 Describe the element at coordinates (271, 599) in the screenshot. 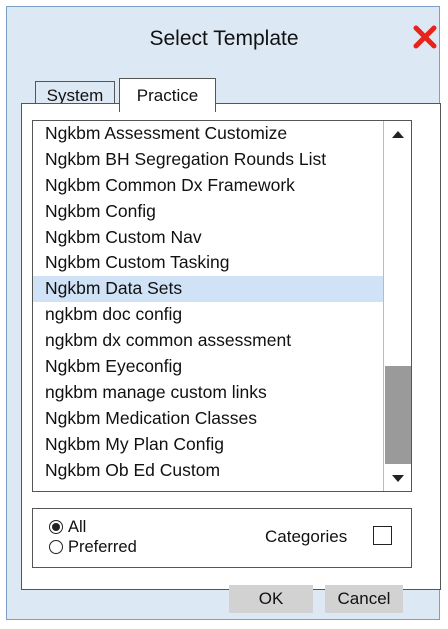

I see `ok-button: OK` at that location.